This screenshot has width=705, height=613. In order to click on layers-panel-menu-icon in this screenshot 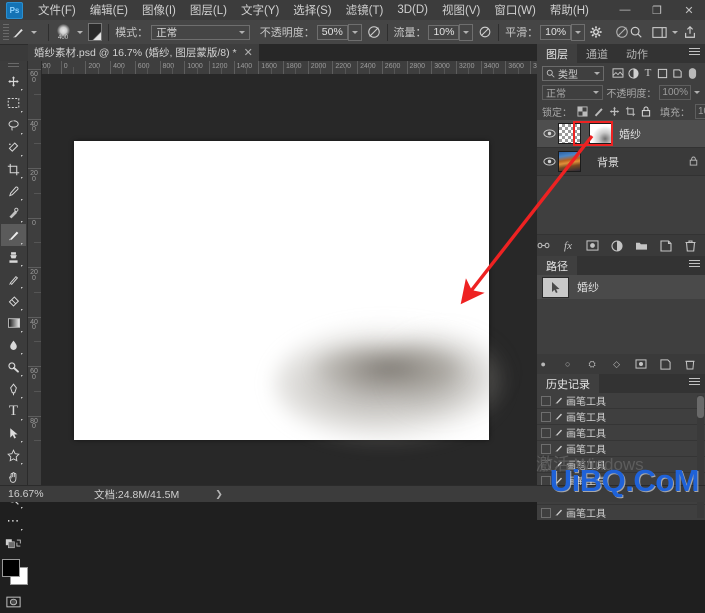, I will do `click(694, 52)`.